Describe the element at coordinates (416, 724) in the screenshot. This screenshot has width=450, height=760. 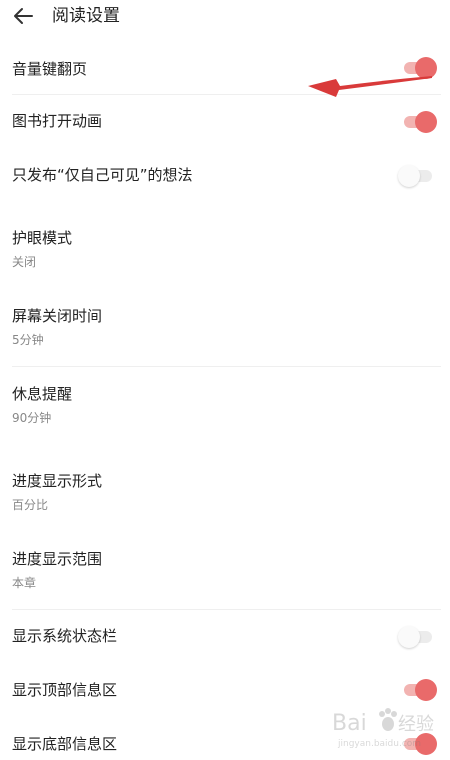
I see `svg-text: 经验` at that location.